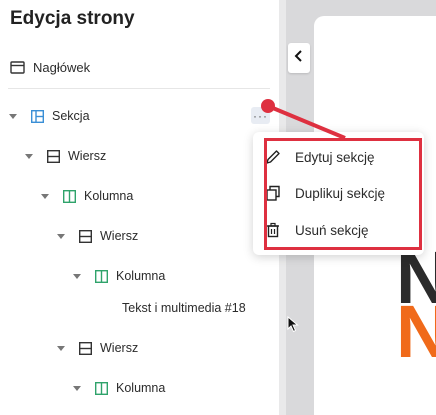 The width and height of the screenshot is (436, 415). What do you see at coordinates (72, 18) in the screenshot?
I see `page-title: Edycja strony` at bounding box center [72, 18].